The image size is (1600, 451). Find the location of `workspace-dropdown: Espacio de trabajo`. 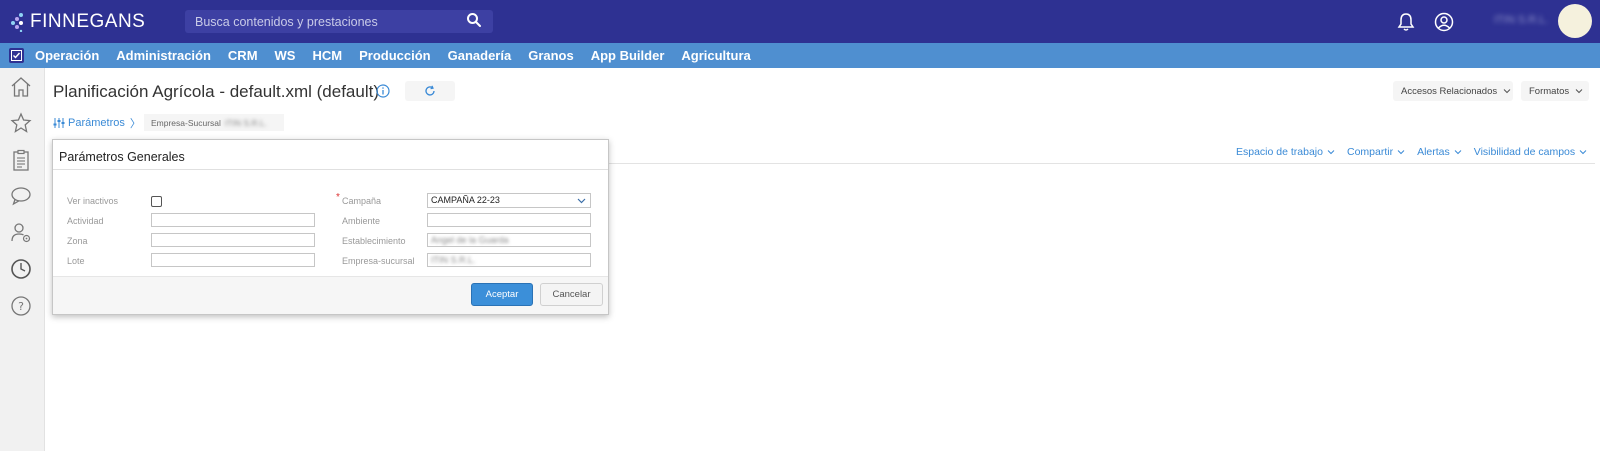

workspace-dropdown: Espacio de trabajo is located at coordinates (1285, 152).